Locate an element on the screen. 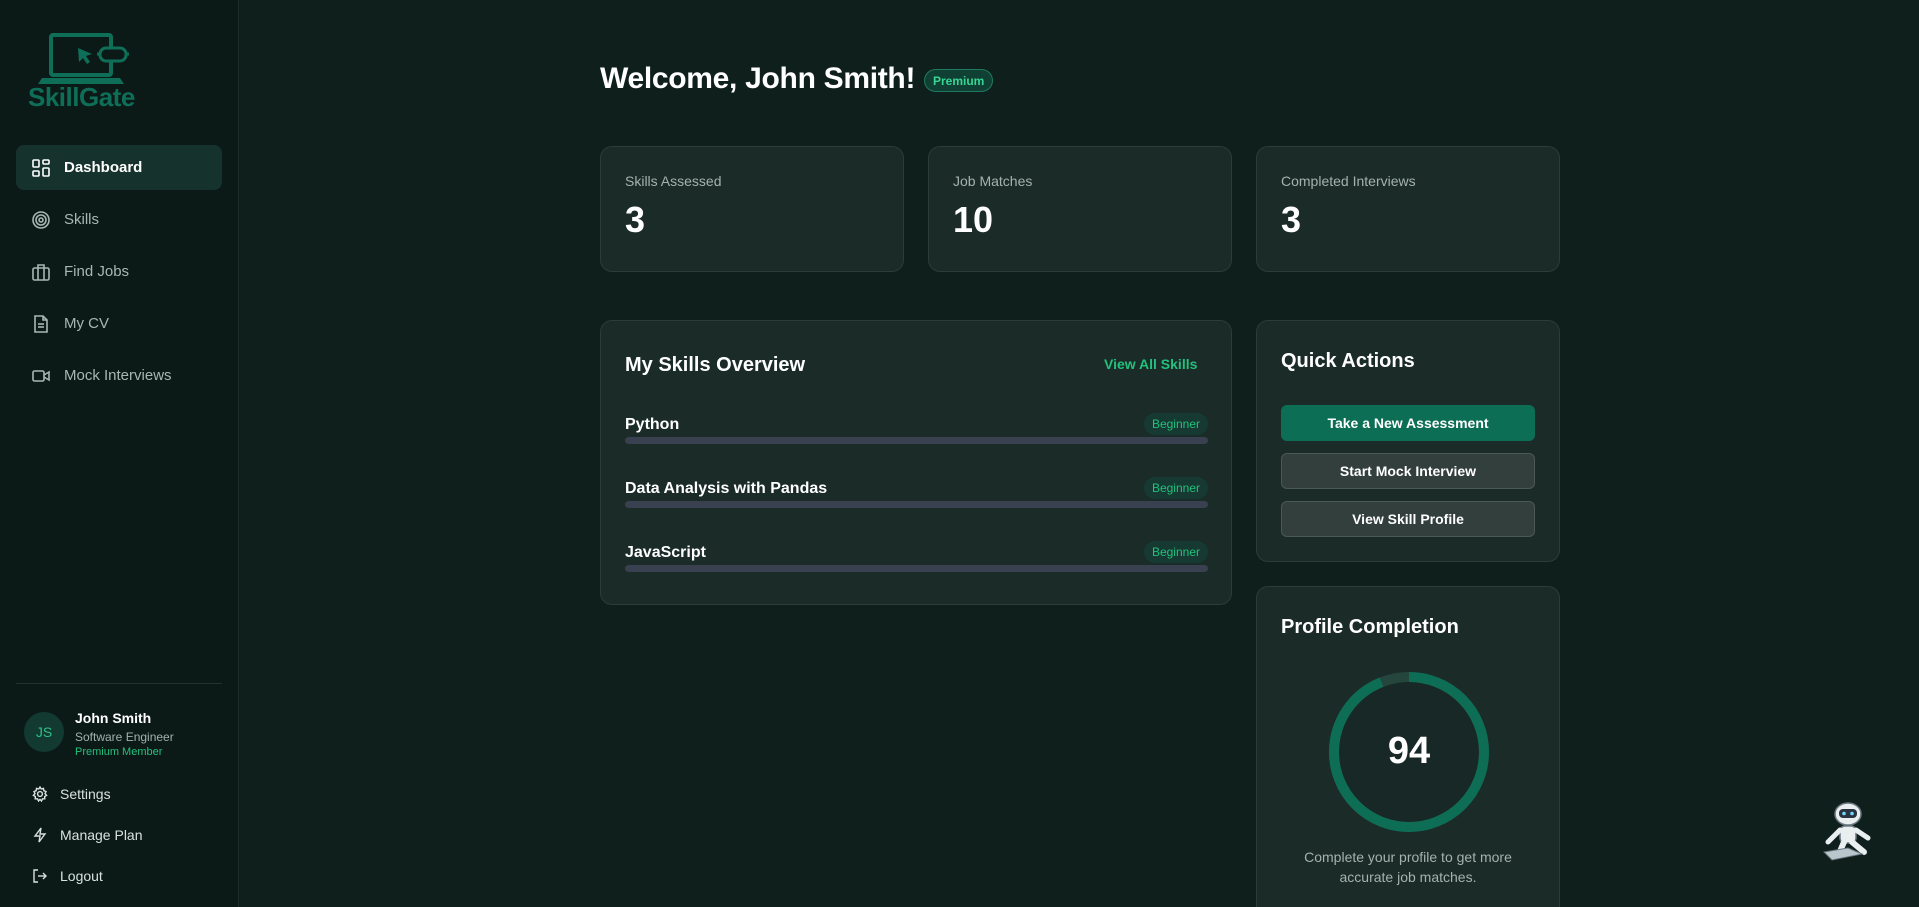 The height and width of the screenshot is (907, 1919). brand-name: SkillGate is located at coordinates (81, 97).